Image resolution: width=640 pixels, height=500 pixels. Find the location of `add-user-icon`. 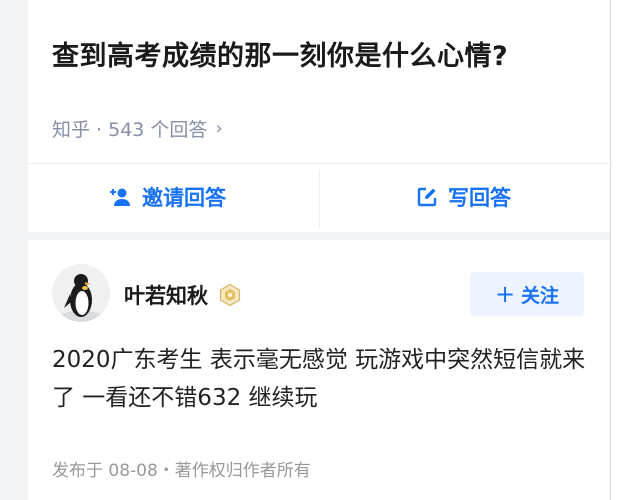

add-user-icon is located at coordinates (120, 197).